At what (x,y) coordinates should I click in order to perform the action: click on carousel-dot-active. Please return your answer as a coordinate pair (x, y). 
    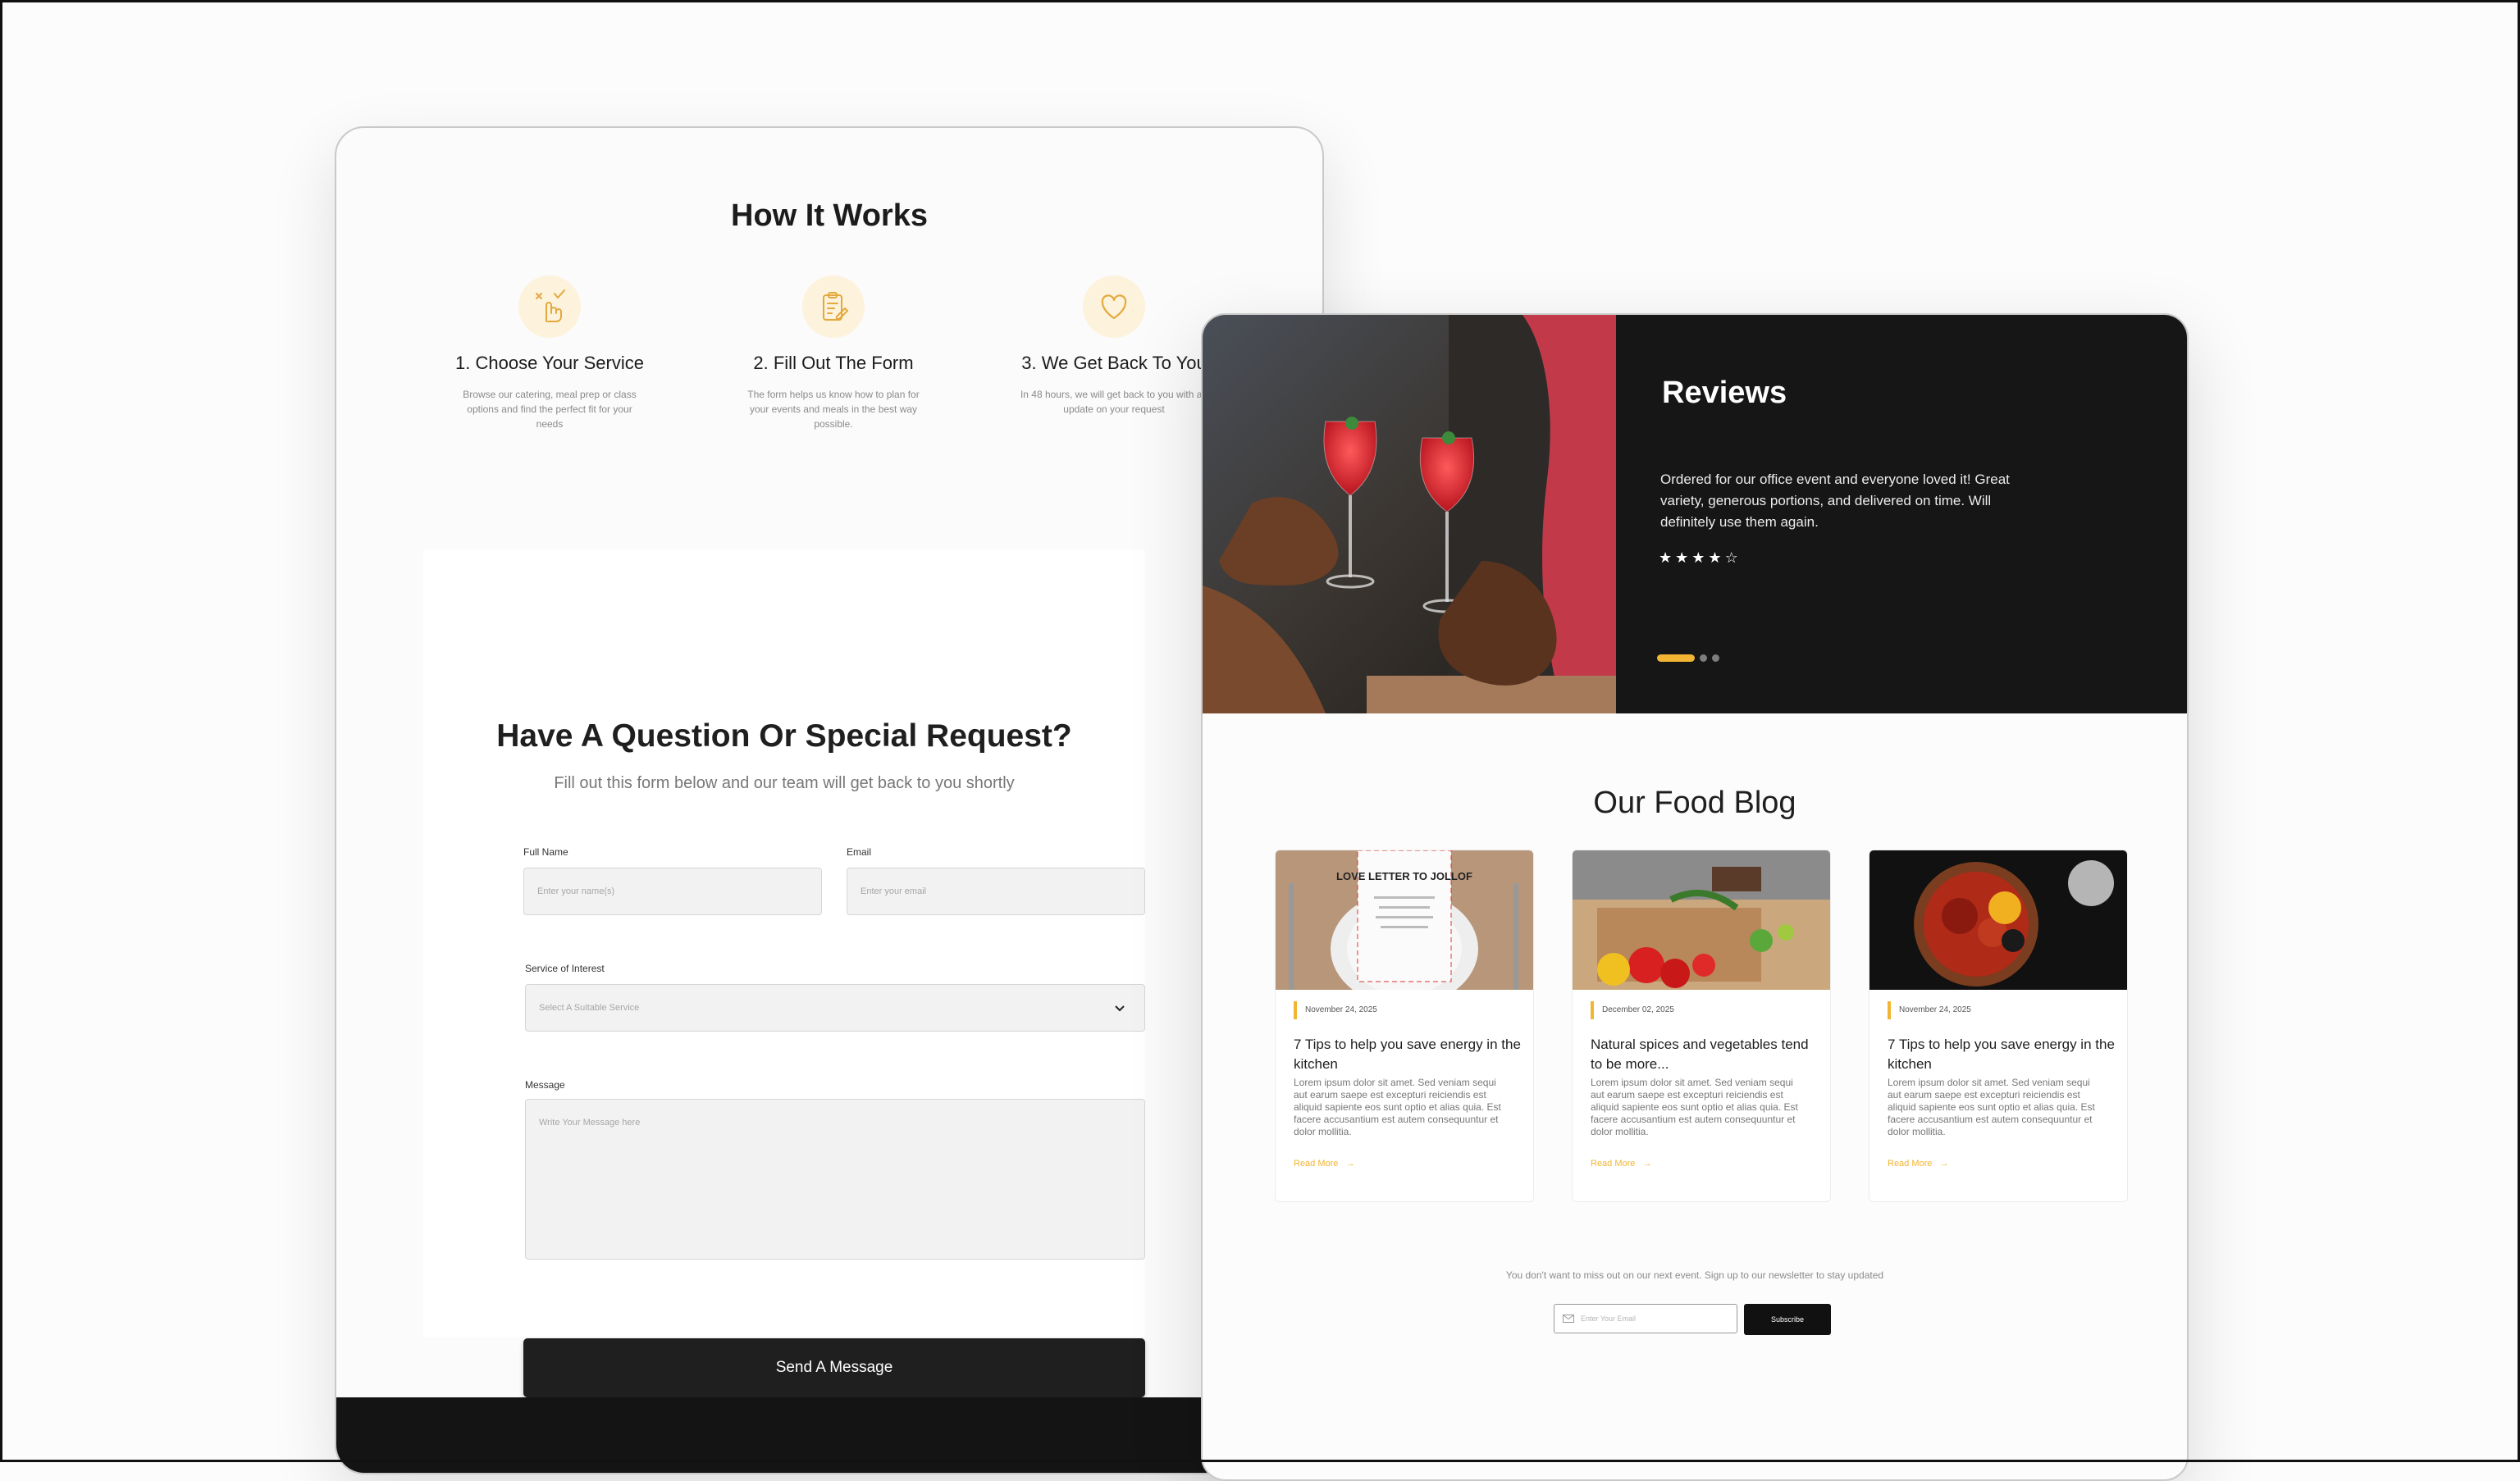
    Looking at the image, I should click on (1676, 658).